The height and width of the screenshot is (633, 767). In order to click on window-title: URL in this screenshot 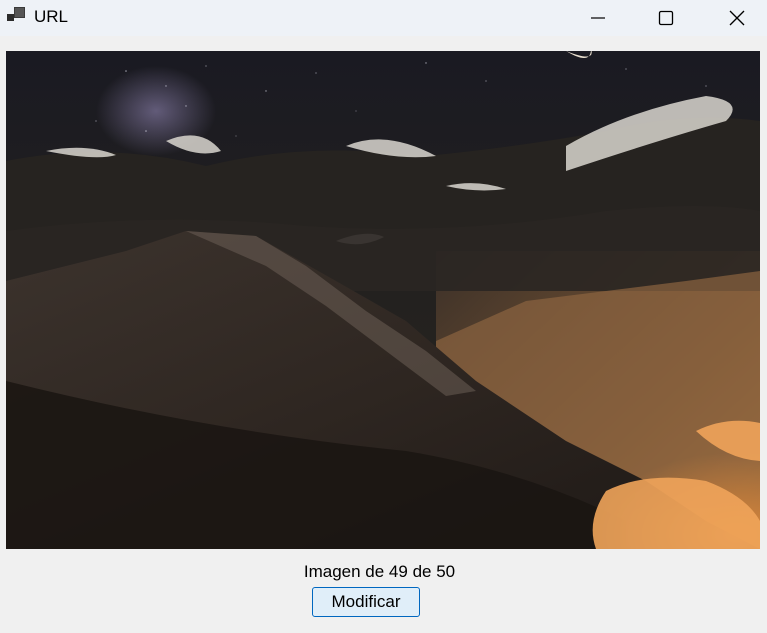, I will do `click(51, 16)`.